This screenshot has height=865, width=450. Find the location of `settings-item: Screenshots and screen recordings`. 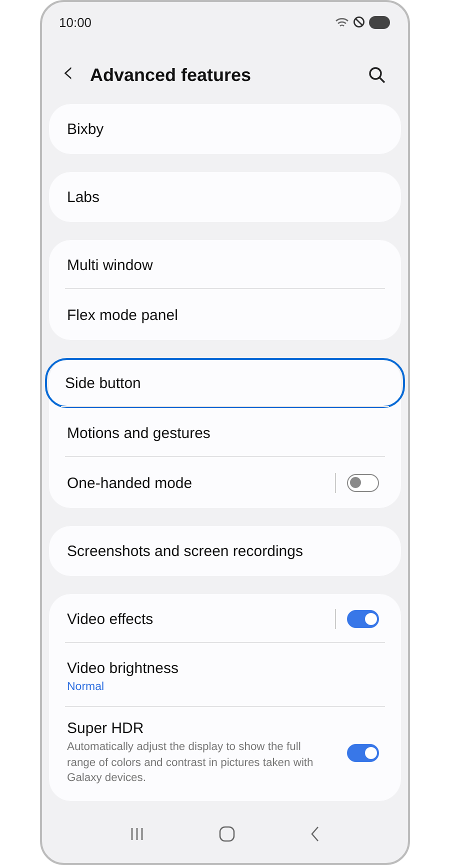

settings-item: Screenshots and screen recordings is located at coordinates (225, 551).